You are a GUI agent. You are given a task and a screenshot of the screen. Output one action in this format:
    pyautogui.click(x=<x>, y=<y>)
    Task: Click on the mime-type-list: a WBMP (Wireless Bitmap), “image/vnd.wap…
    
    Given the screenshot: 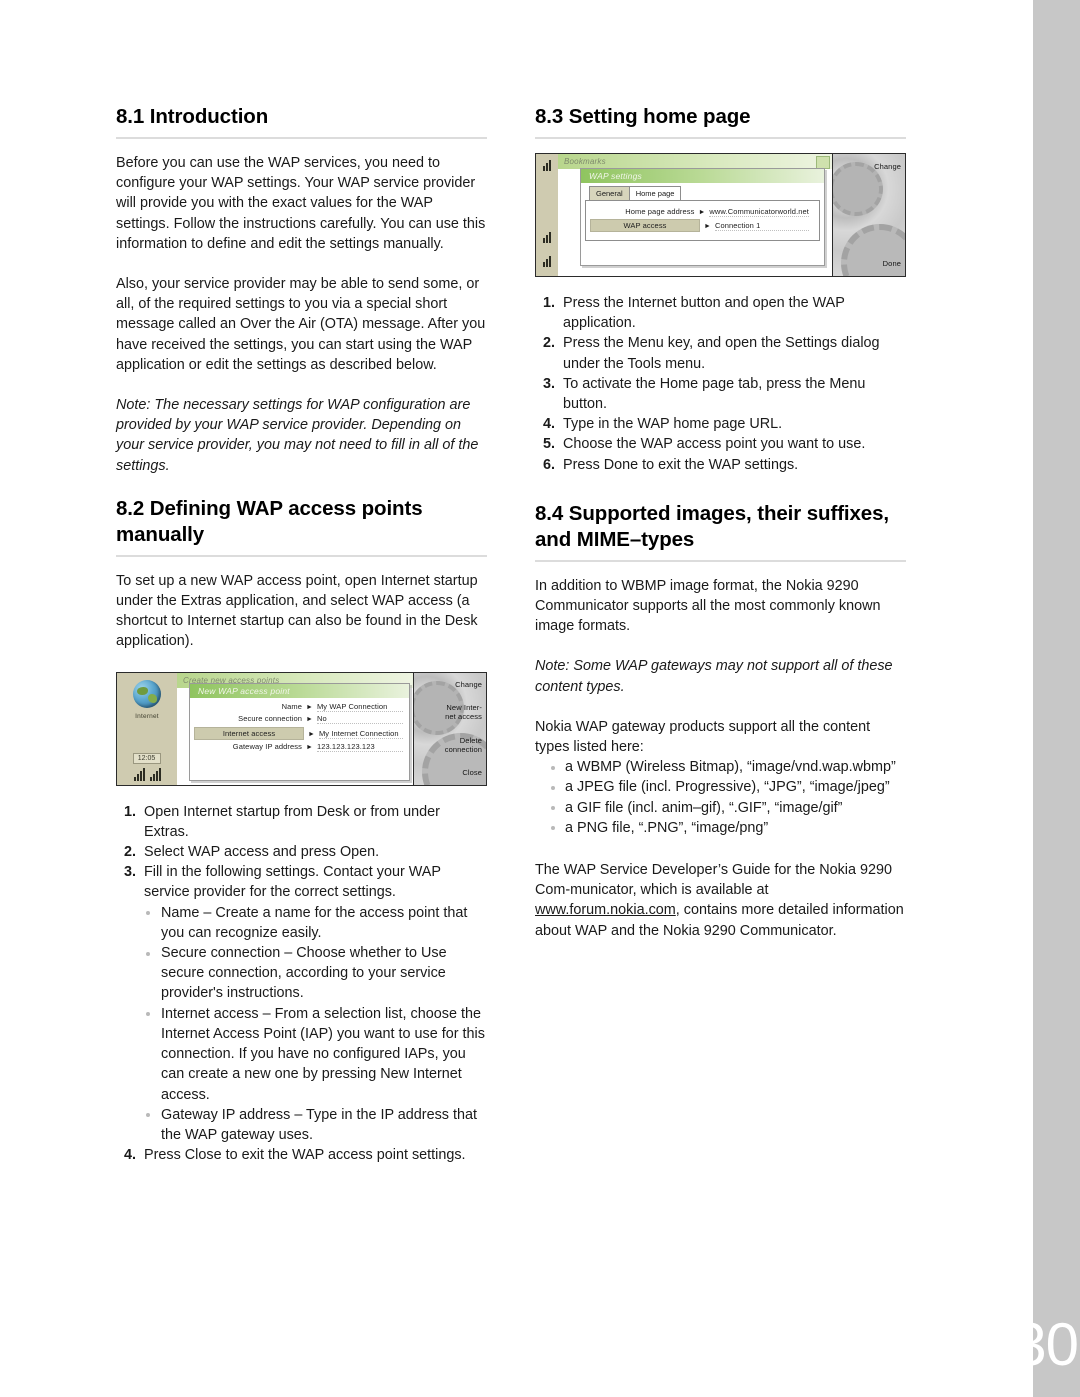 What is the action you would take?
    pyautogui.click(x=720, y=797)
    